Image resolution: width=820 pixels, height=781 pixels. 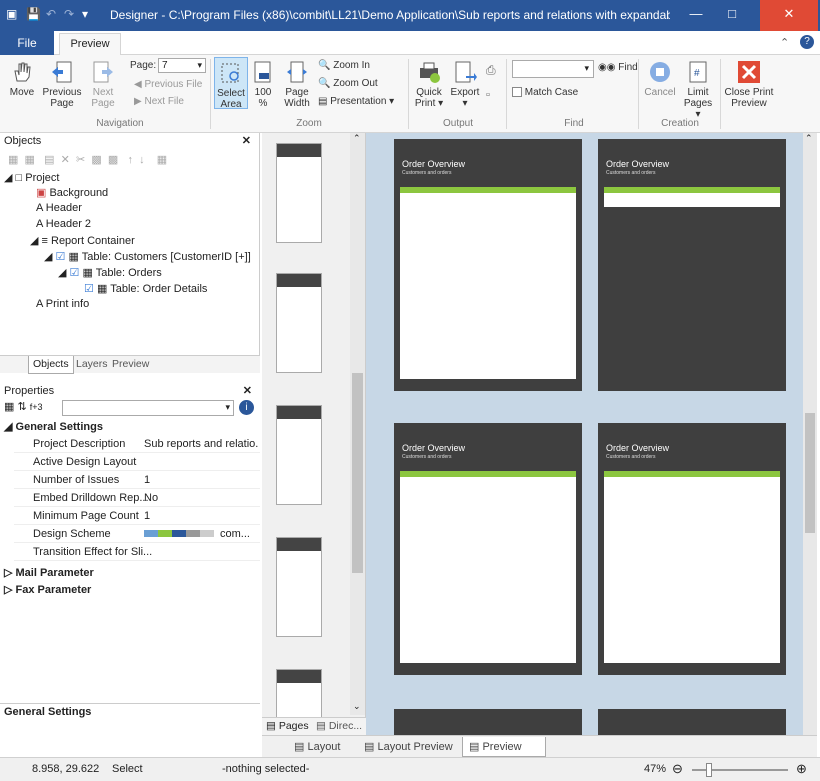 What do you see at coordinates (33, 14) in the screenshot?
I see `save-icon: 💾` at bounding box center [33, 14].